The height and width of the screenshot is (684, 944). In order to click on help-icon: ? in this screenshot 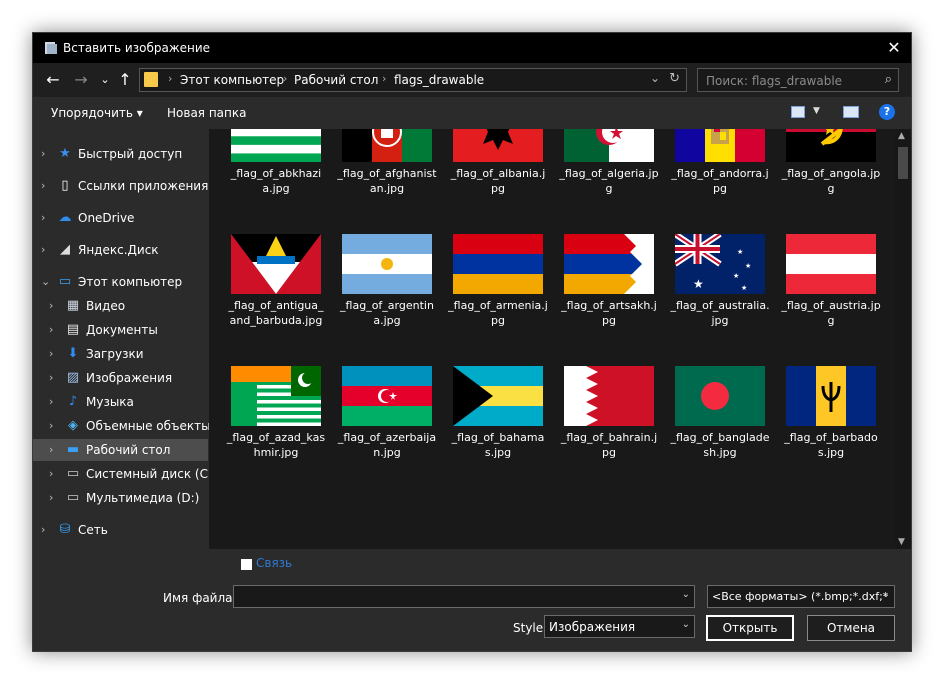, I will do `click(887, 112)`.